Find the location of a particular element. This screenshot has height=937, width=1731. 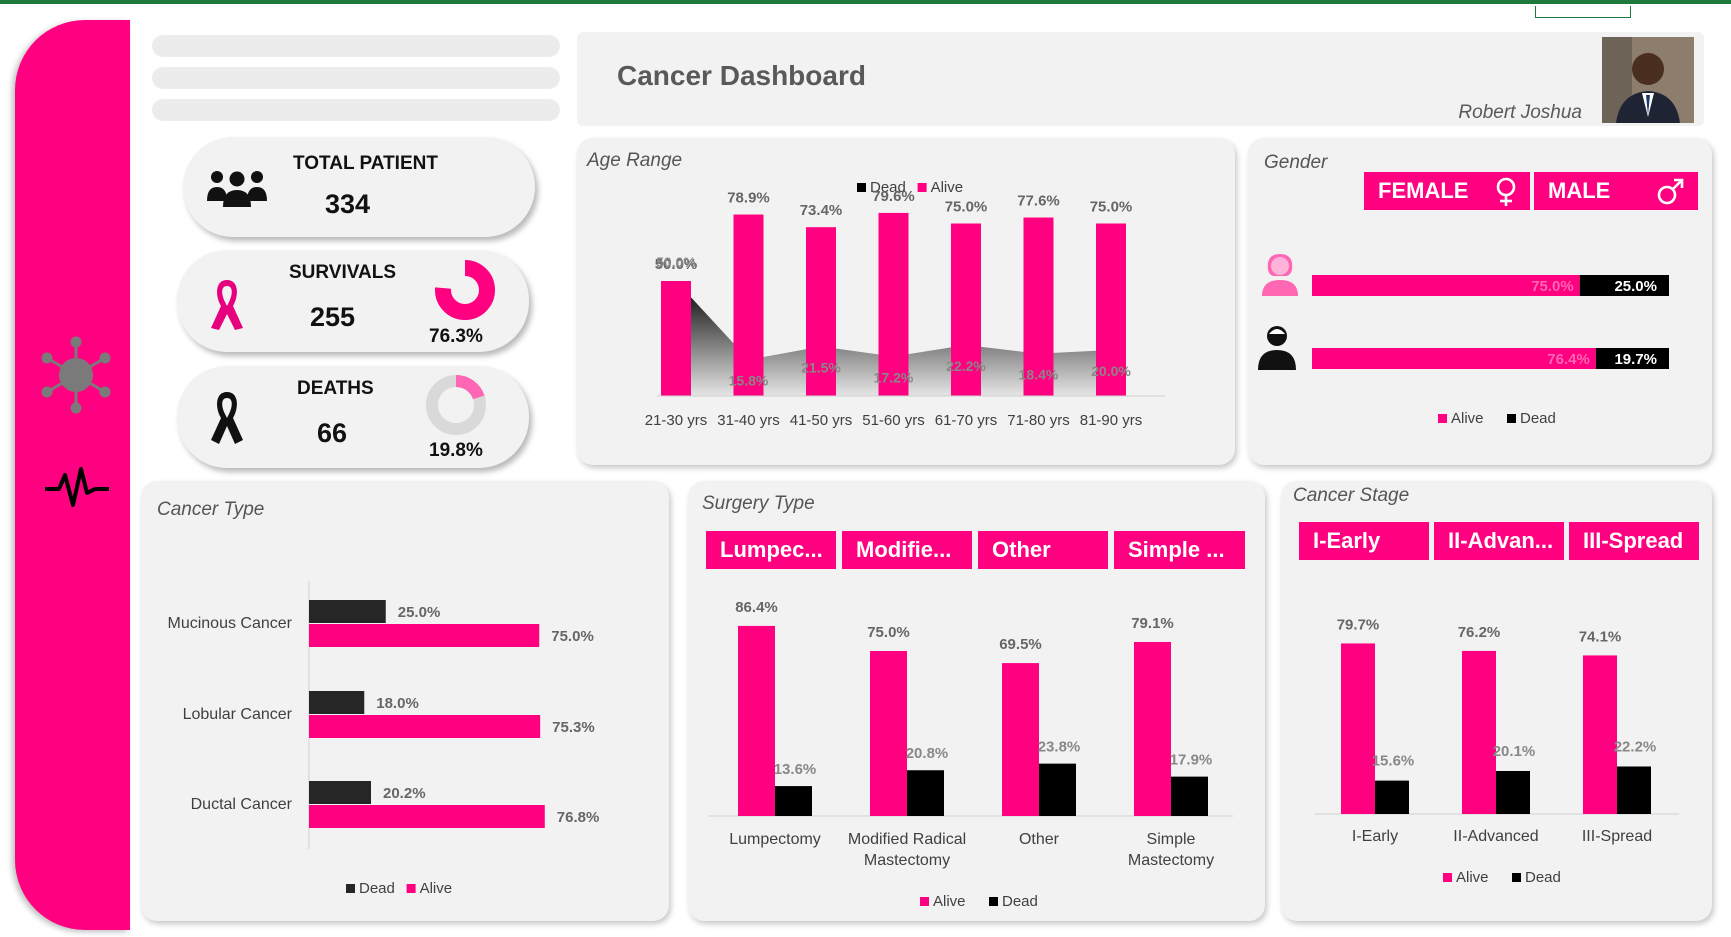

alive-data-label: 78.9% is located at coordinates (748, 198).